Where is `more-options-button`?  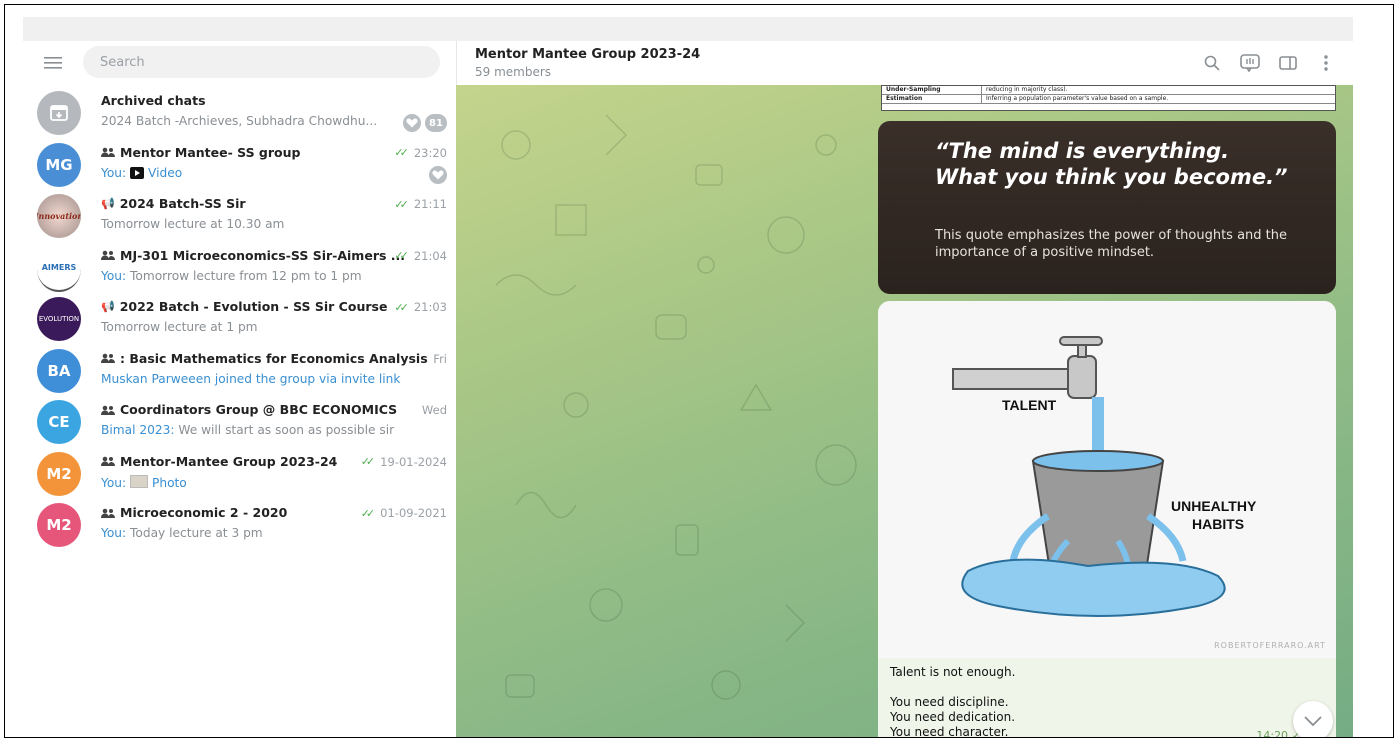 more-options-button is located at coordinates (1326, 63).